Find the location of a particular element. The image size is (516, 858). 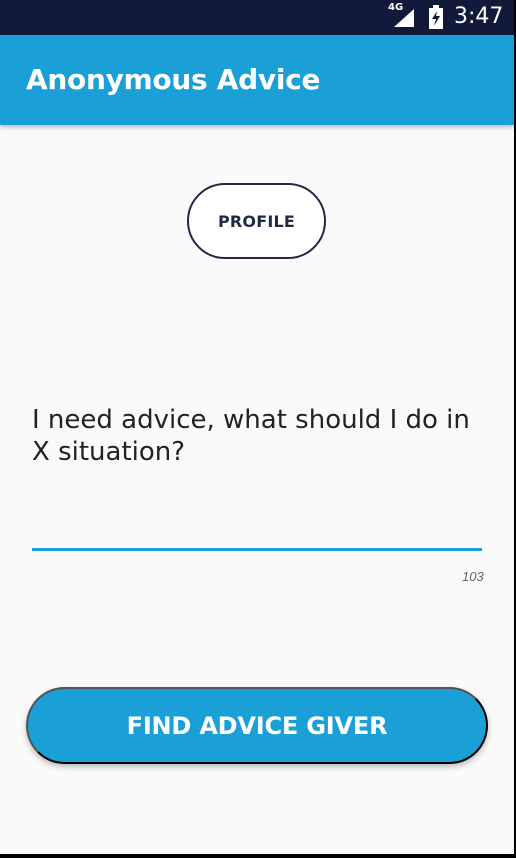

answer-input is located at coordinates (257, 549).